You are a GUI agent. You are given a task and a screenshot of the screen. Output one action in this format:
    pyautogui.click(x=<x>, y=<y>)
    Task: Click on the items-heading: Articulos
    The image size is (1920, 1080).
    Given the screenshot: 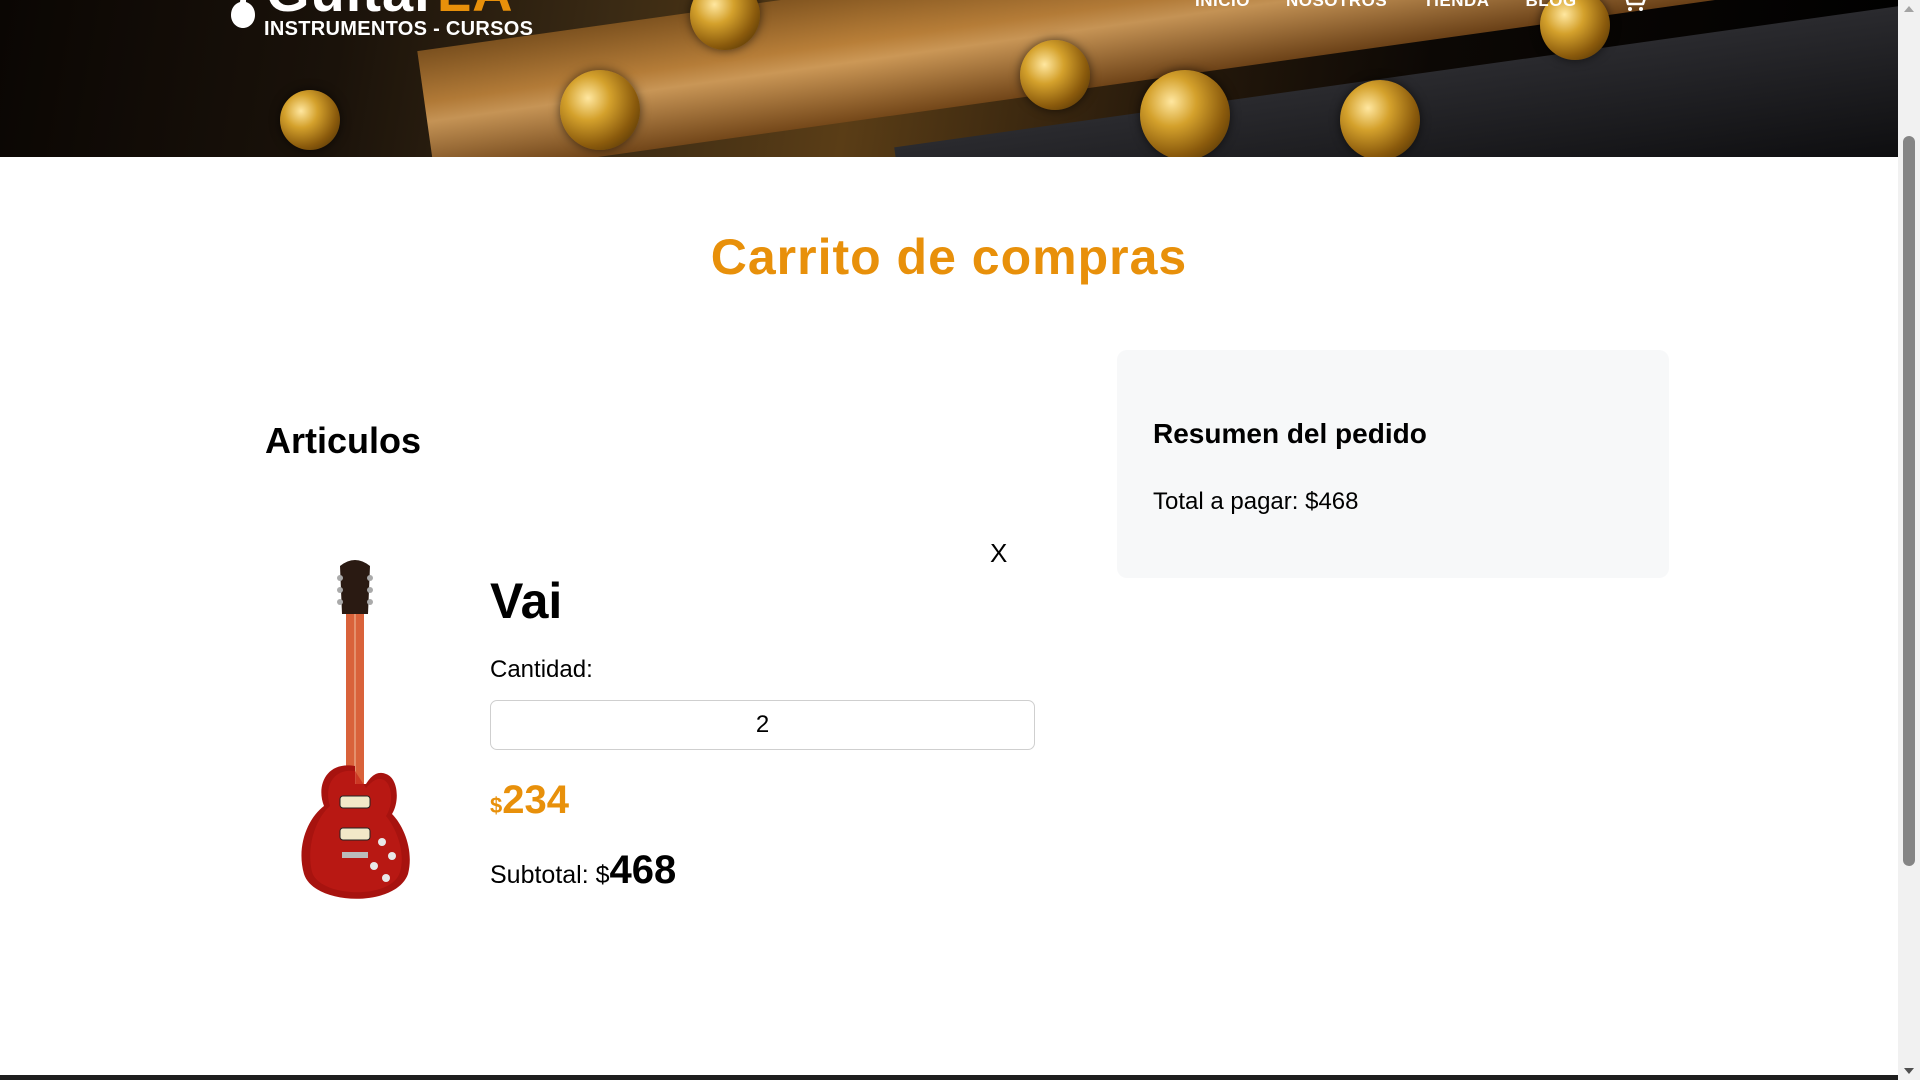 What is the action you would take?
    pyautogui.click(x=343, y=440)
    